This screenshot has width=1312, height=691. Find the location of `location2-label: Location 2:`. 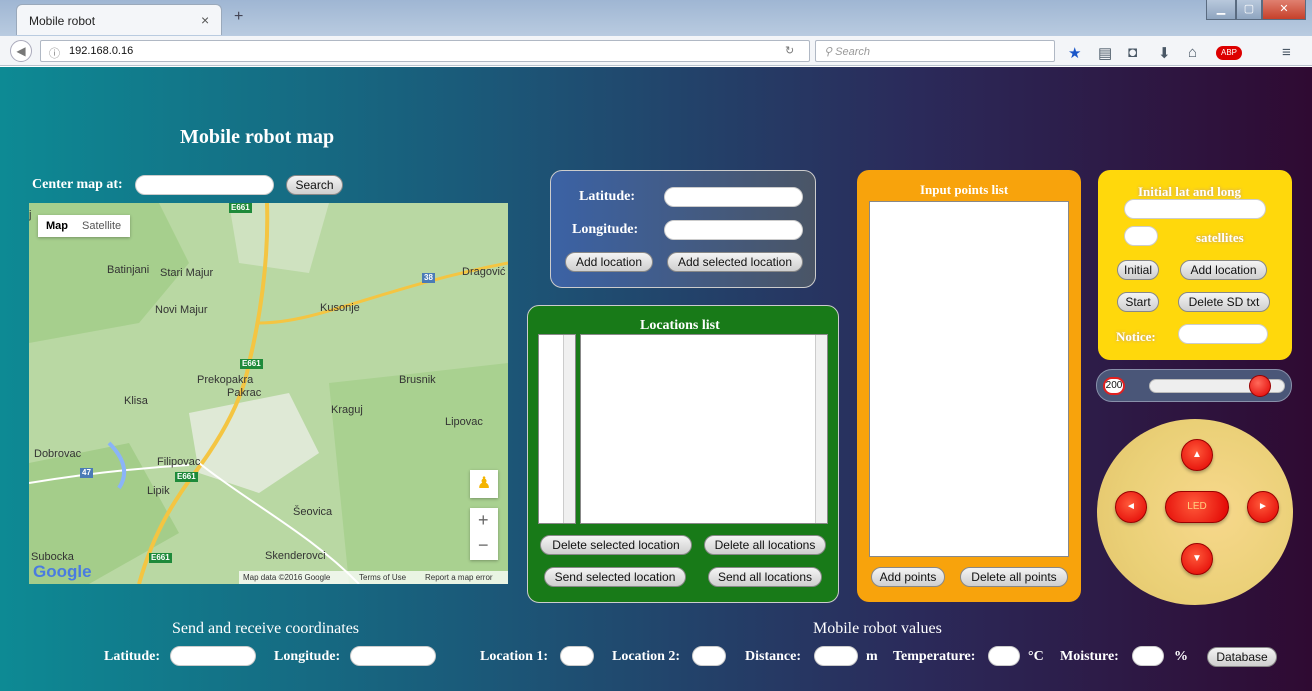

location2-label: Location 2: is located at coordinates (646, 656).